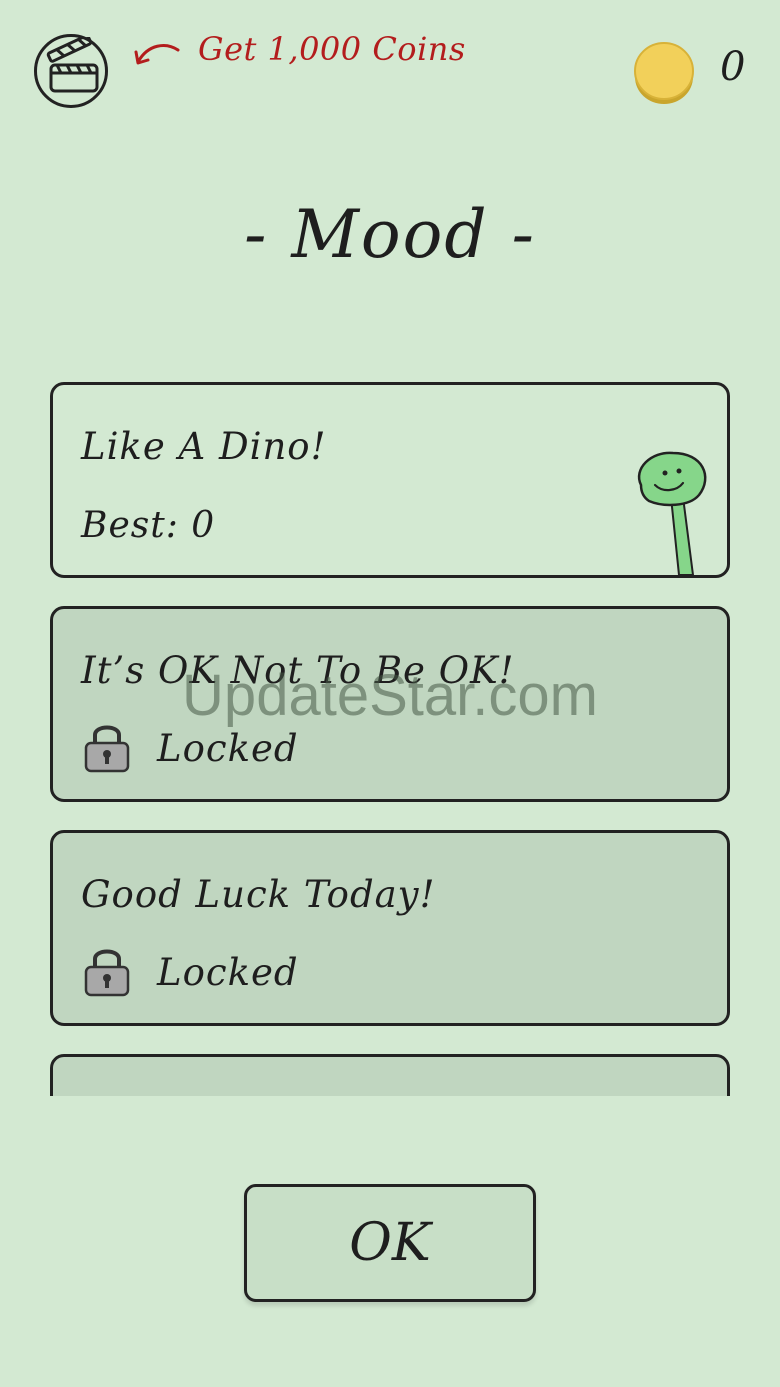 The height and width of the screenshot is (1387, 780). What do you see at coordinates (148, 525) in the screenshot?
I see `best-score: Best: 0` at bounding box center [148, 525].